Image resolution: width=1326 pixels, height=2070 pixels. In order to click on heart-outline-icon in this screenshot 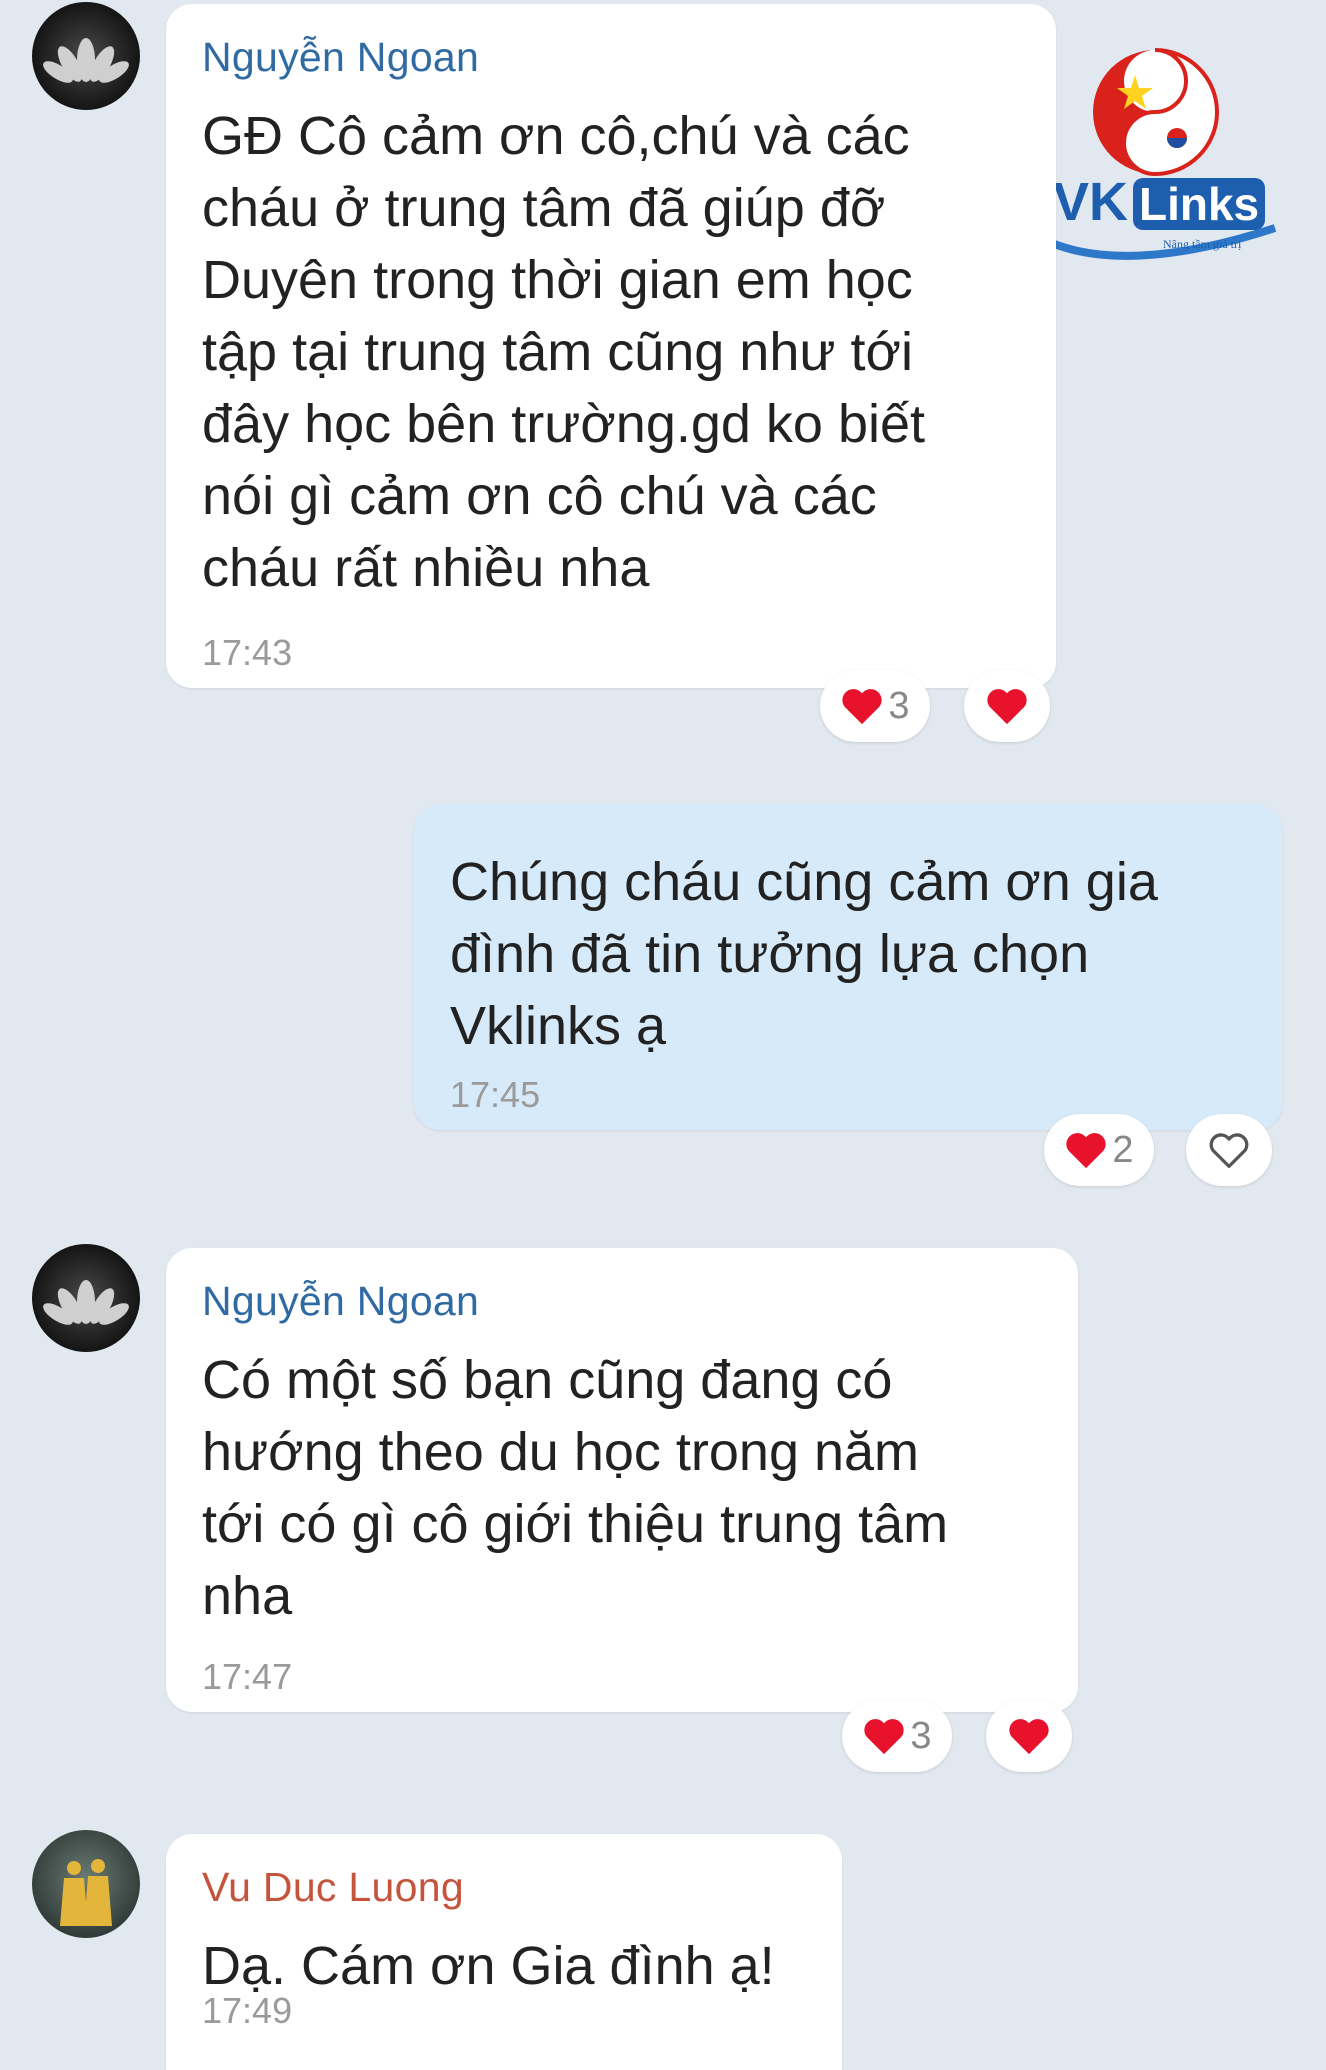, I will do `click(1229, 1150)`.